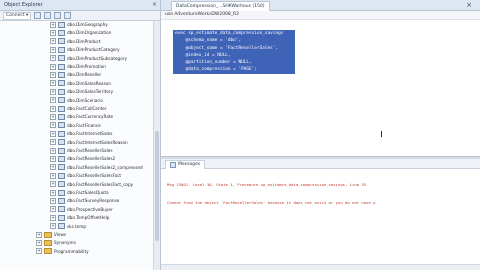  Describe the element at coordinates (48, 15) in the screenshot. I see `disconnect-icon` at that location.